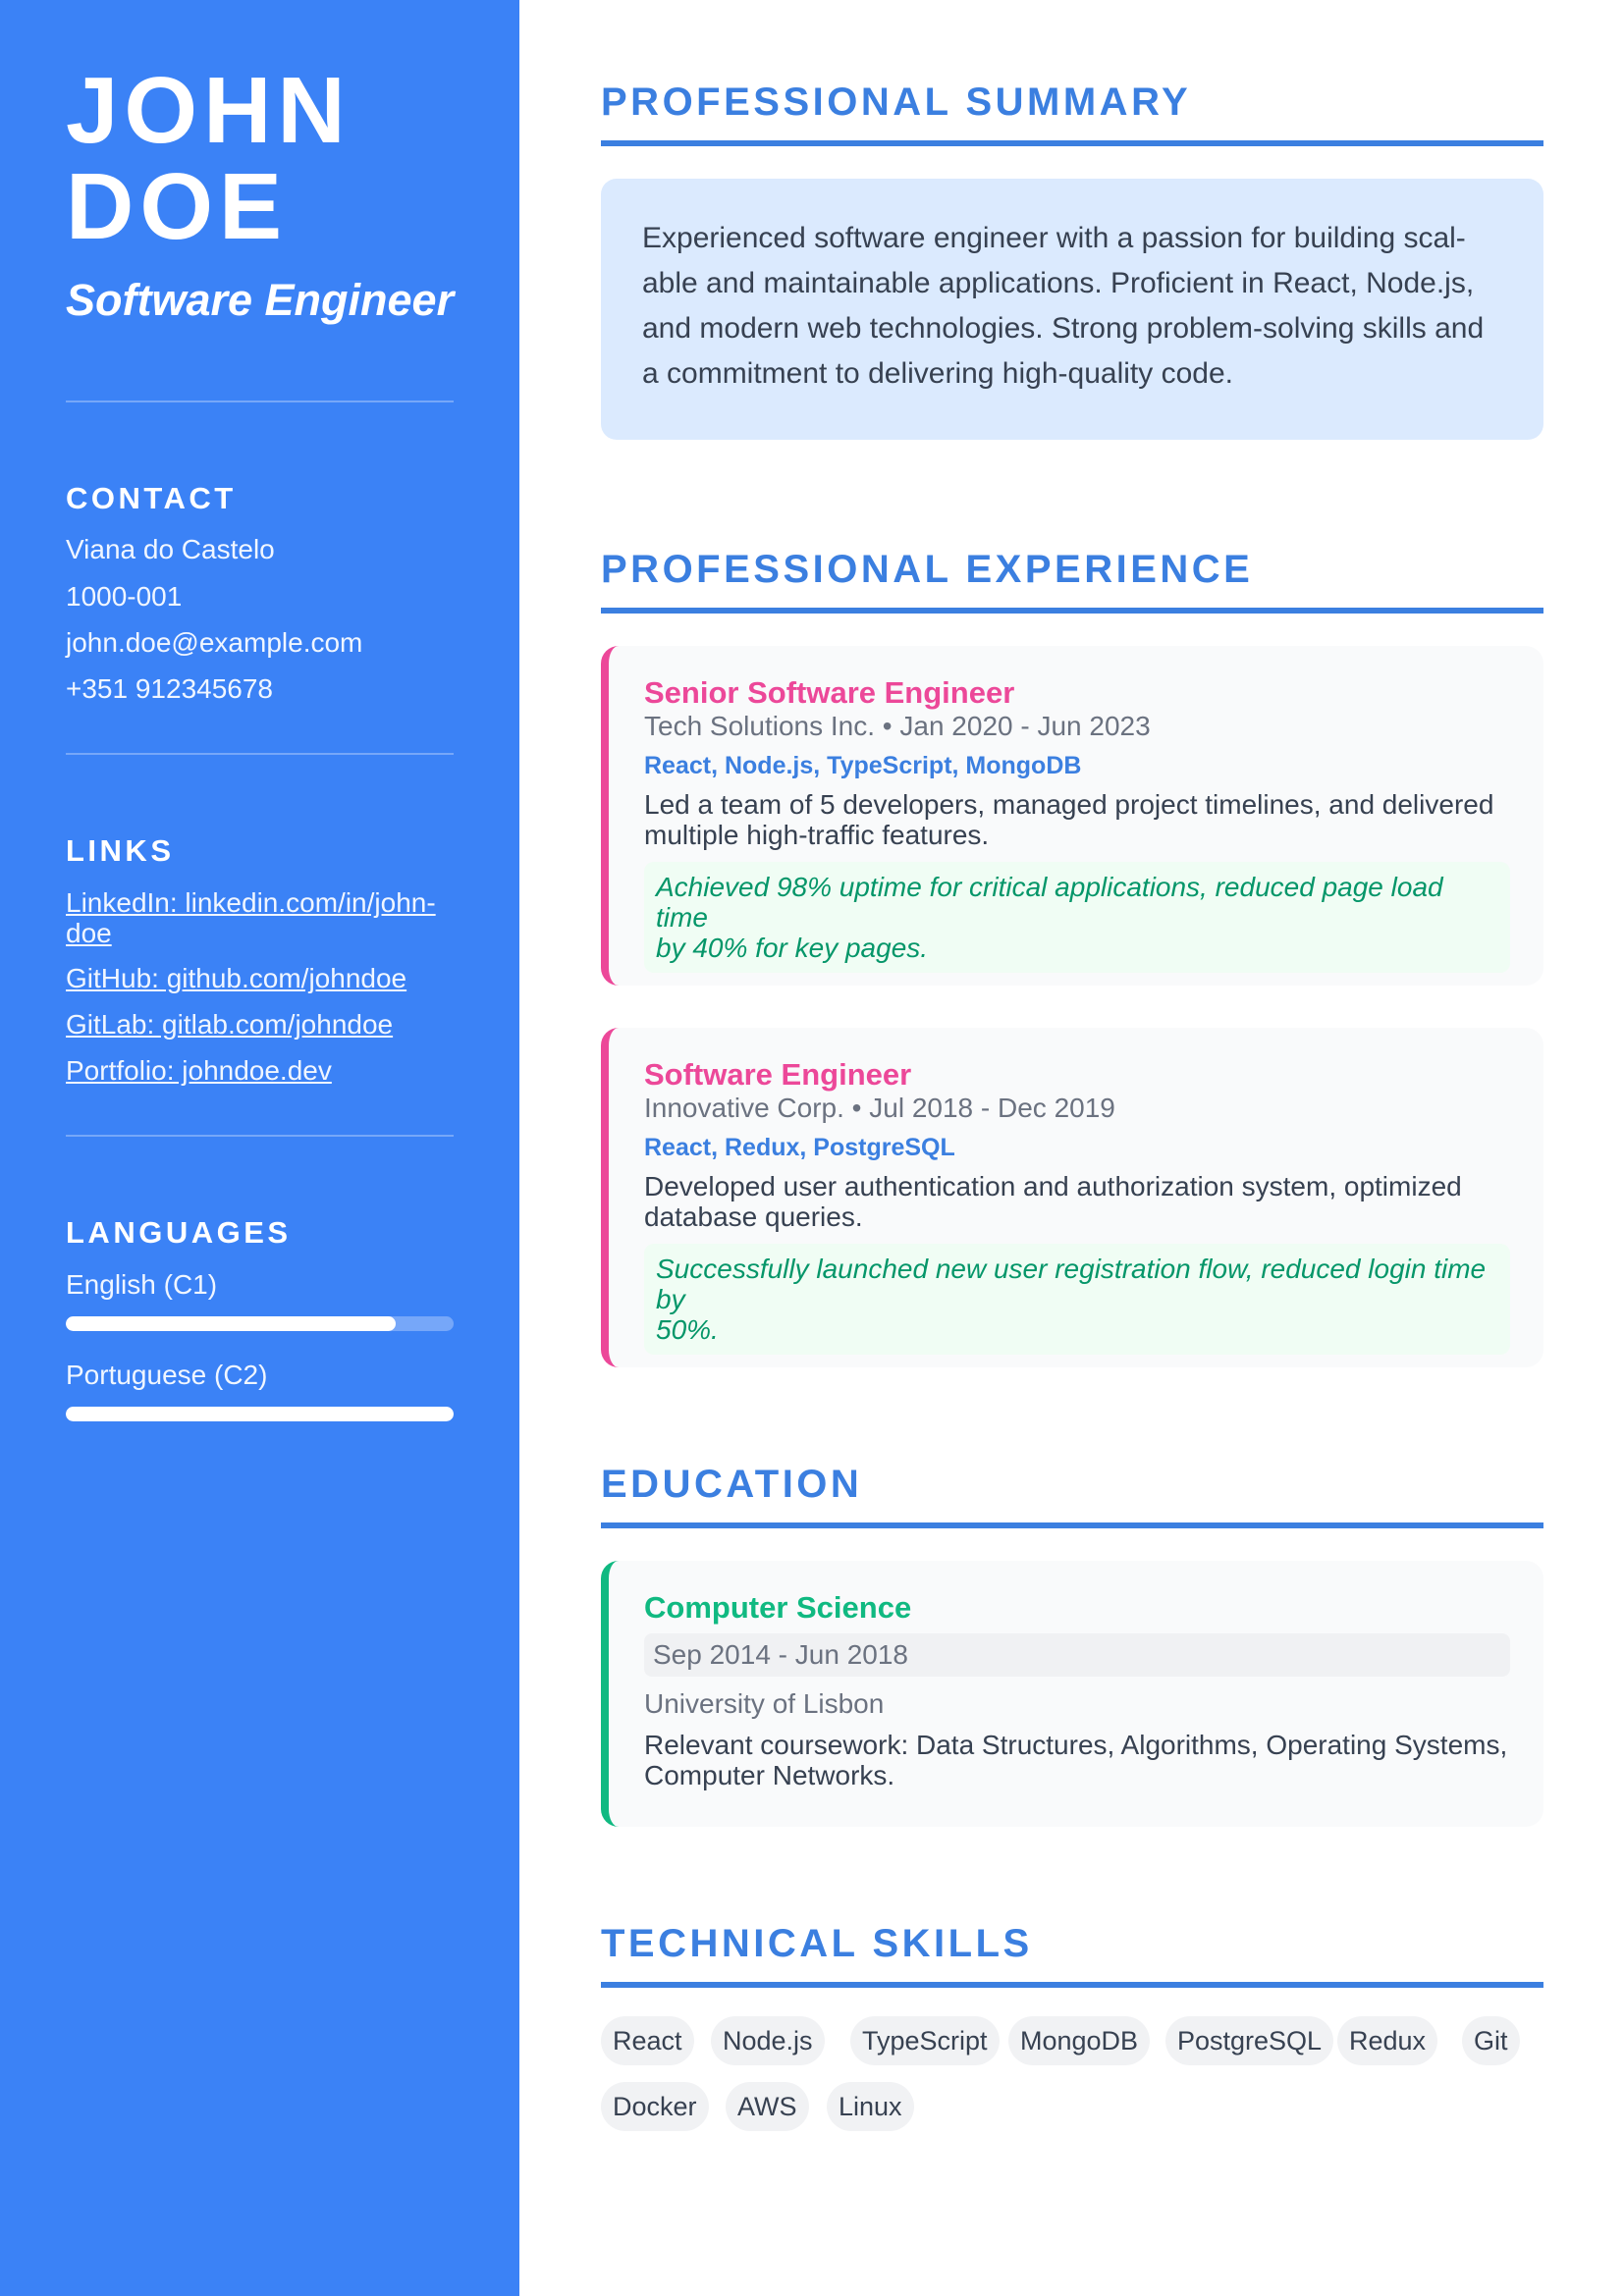 The width and height of the screenshot is (1624, 2296). I want to click on candidate-name: JOHN DOE, so click(209, 159).